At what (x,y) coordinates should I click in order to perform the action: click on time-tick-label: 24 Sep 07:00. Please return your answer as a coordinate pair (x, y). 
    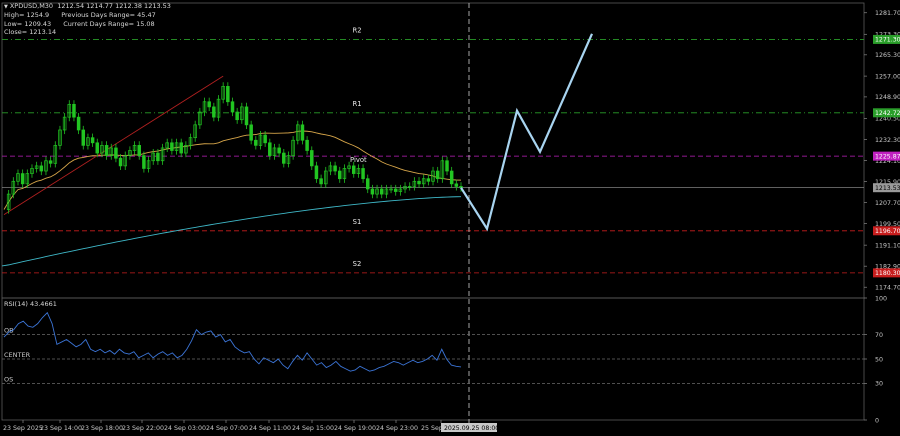
    Looking at the image, I should click on (227, 428).